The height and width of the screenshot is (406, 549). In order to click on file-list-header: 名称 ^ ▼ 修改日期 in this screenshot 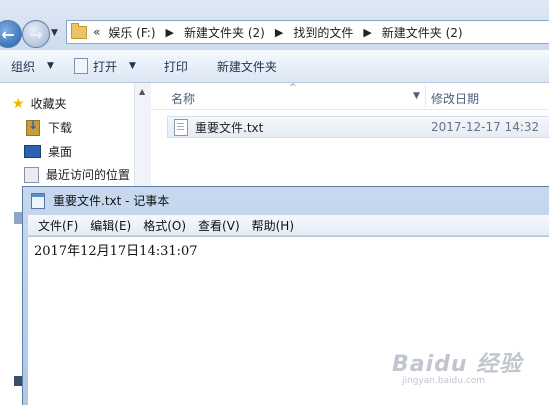, I will do `click(350, 96)`.